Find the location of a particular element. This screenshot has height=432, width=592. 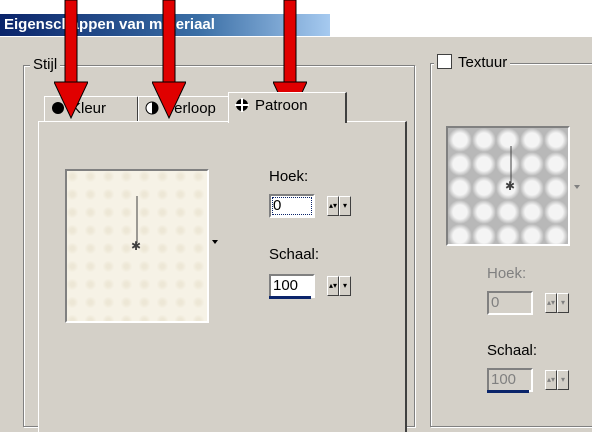

tab-patroon: Patroon is located at coordinates (287, 107).